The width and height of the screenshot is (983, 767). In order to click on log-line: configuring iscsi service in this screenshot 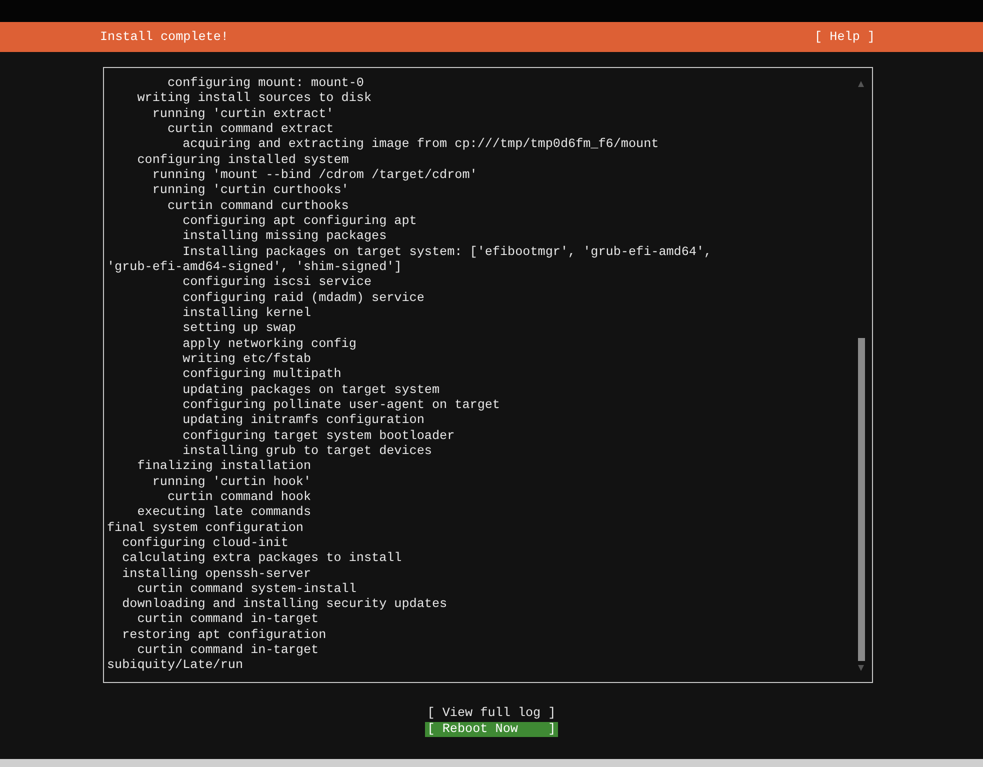, I will do `click(277, 283)`.